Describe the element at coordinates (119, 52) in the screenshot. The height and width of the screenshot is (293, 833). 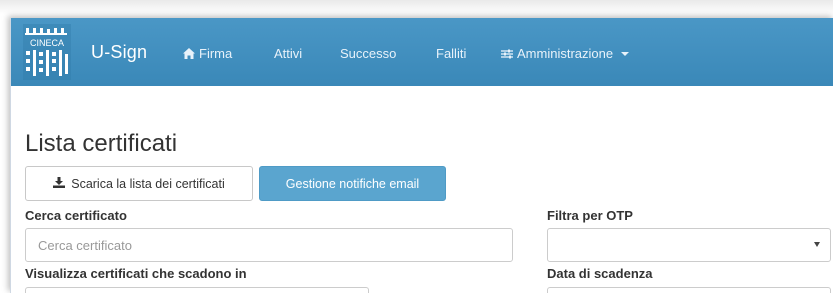
I see `brand-name: U-Sign` at that location.